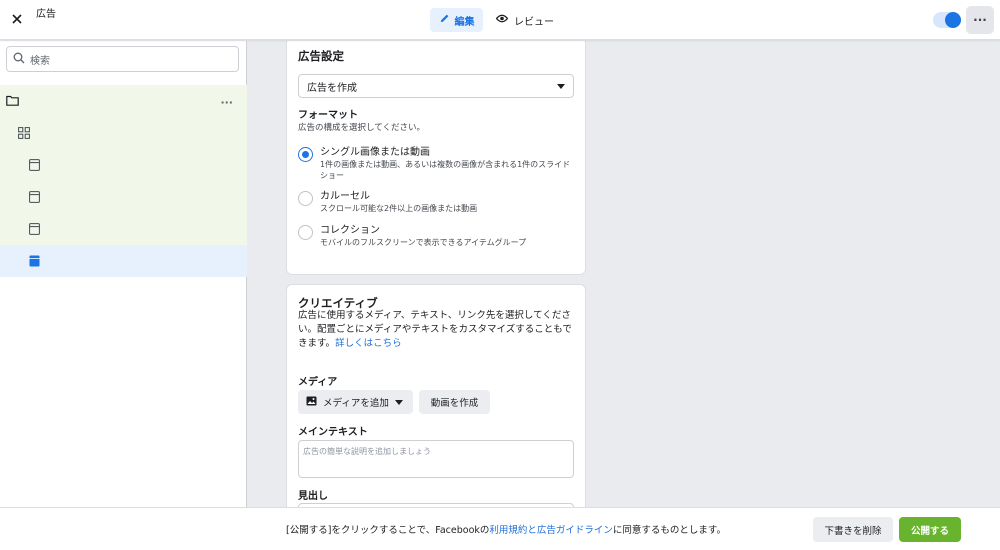 The height and width of the screenshot is (550, 1000). I want to click on tab-edit: 編集, so click(456, 20).